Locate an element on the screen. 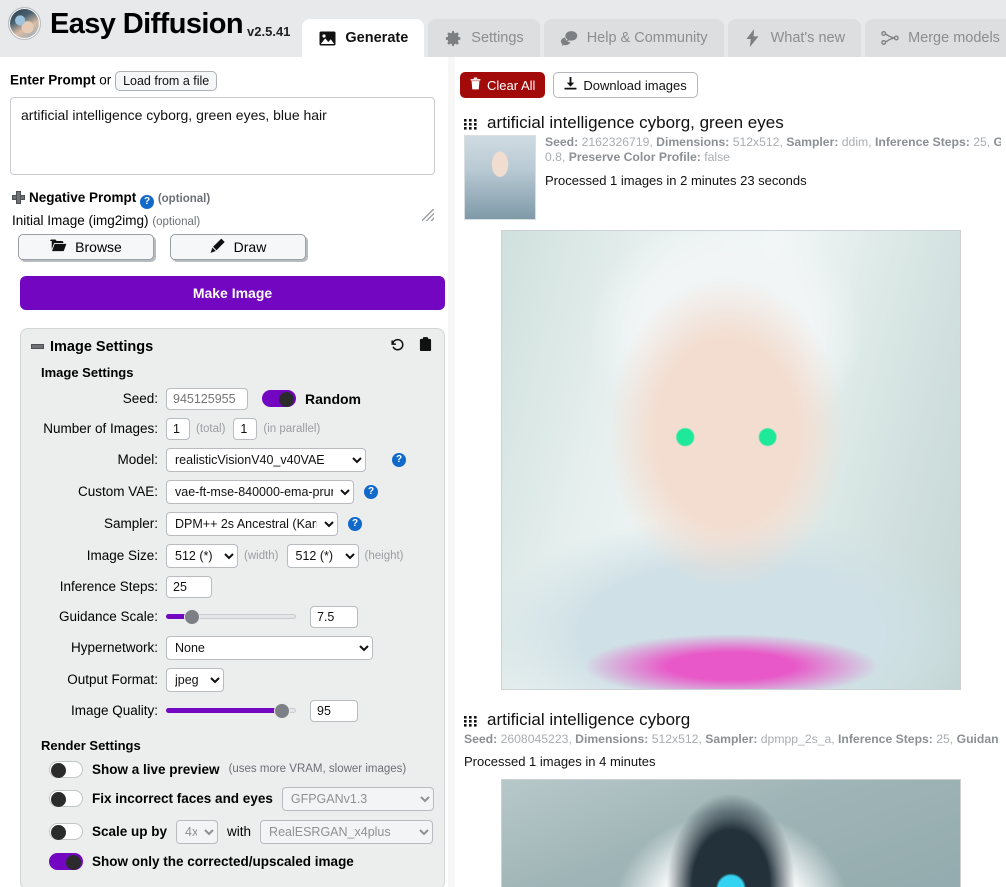 The width and height of the screenshot is (1006, 887). result-header: artificial intelligence cyborg is located at coordinates (730, 719).